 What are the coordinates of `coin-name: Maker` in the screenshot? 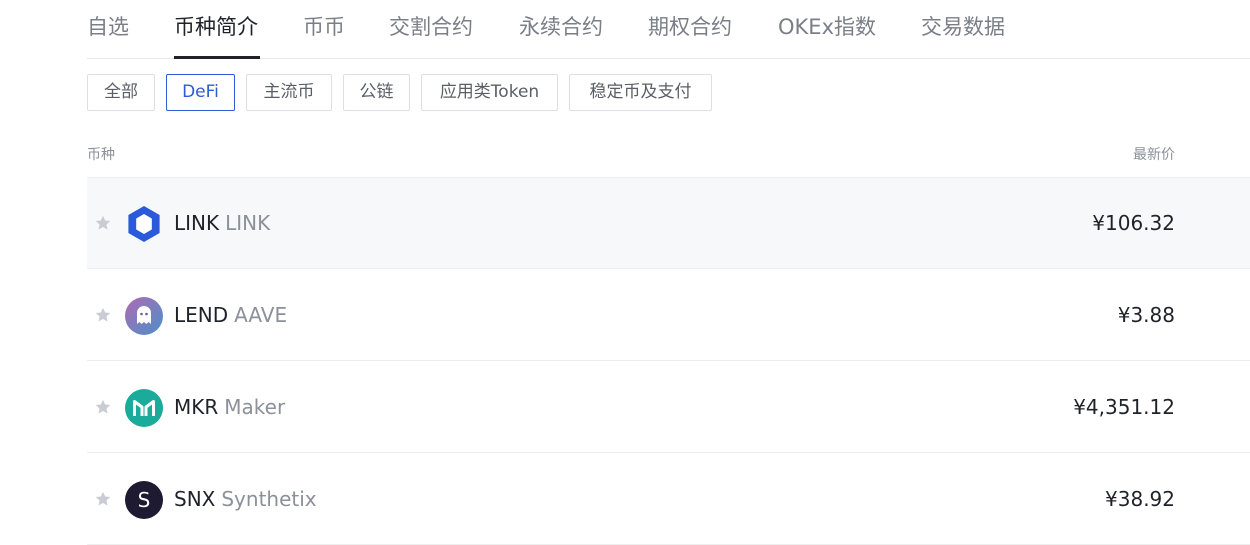 It's located at (255, 407).